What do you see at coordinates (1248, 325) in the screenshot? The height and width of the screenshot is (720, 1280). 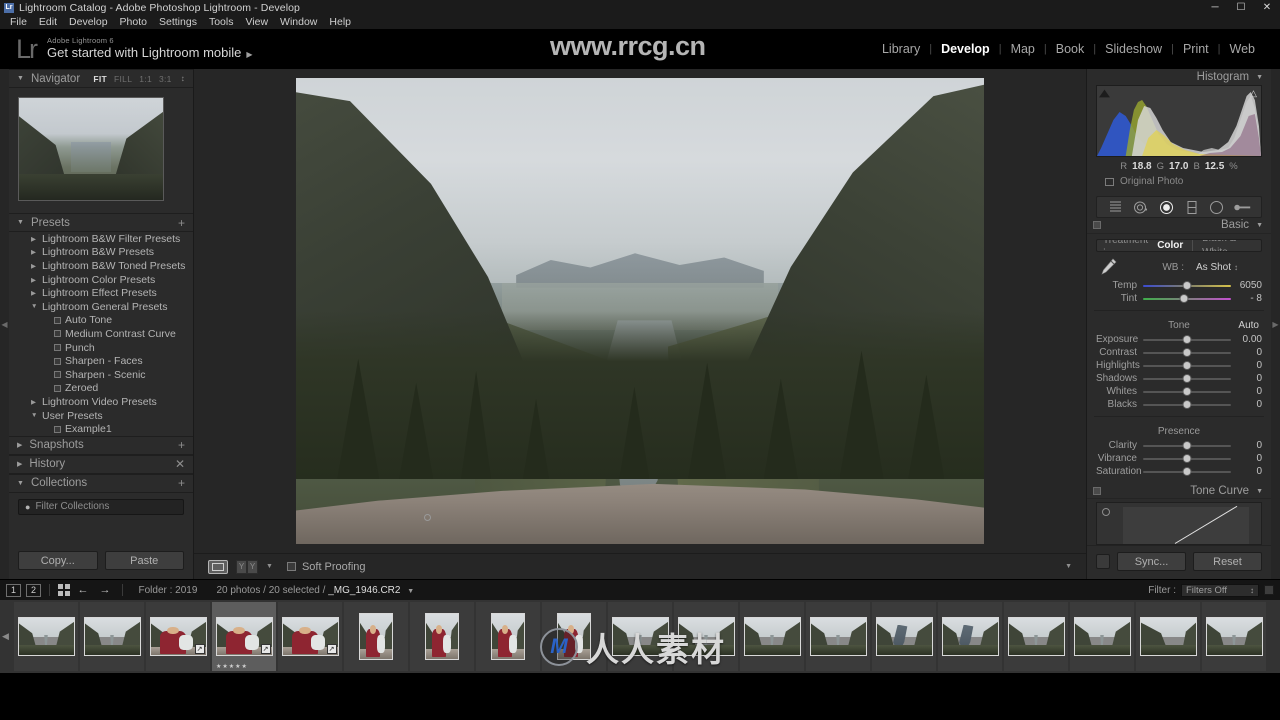 I see `auto-tone-button: Auto` at bounding box center [1248, 325].